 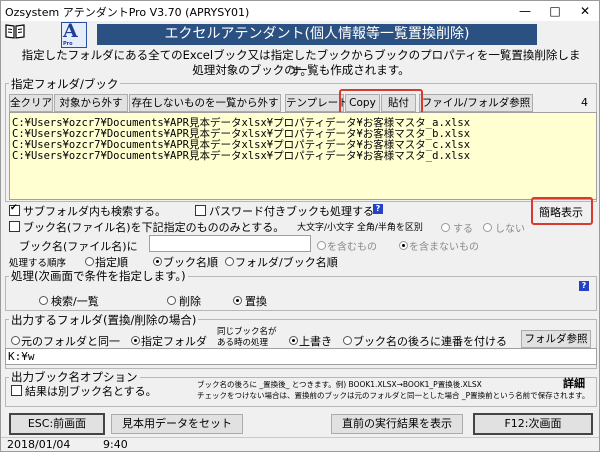 I want to click on process-help-icon: ?, so click(x=584, y=286).